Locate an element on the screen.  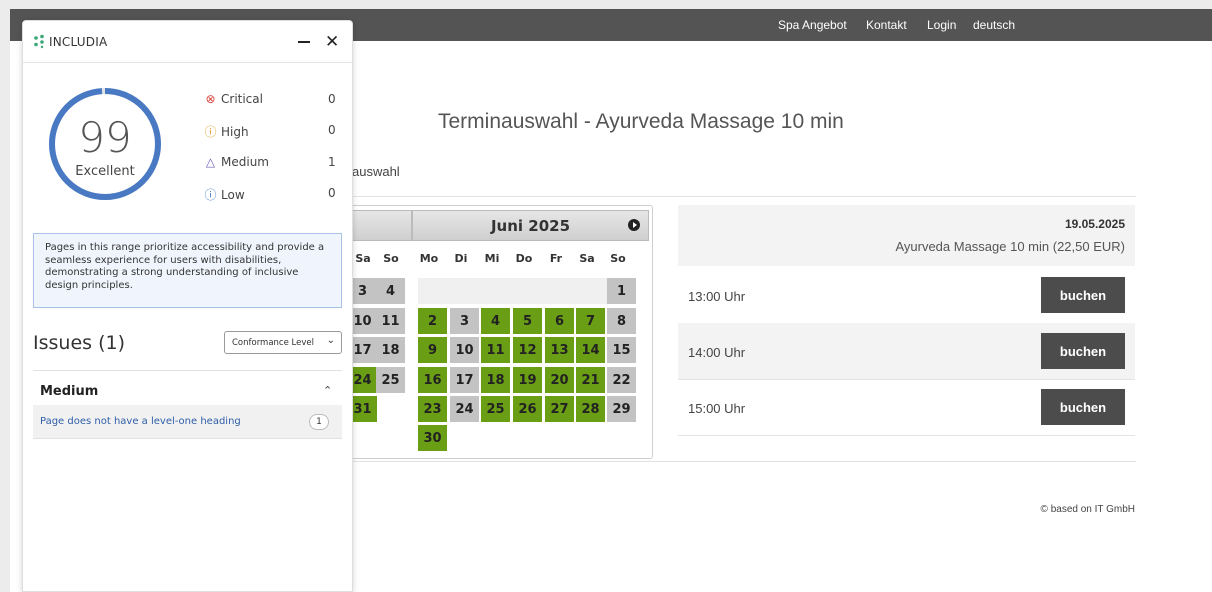
panel-header: INCLUDIA ✕ is located at coordinates (187, 42).